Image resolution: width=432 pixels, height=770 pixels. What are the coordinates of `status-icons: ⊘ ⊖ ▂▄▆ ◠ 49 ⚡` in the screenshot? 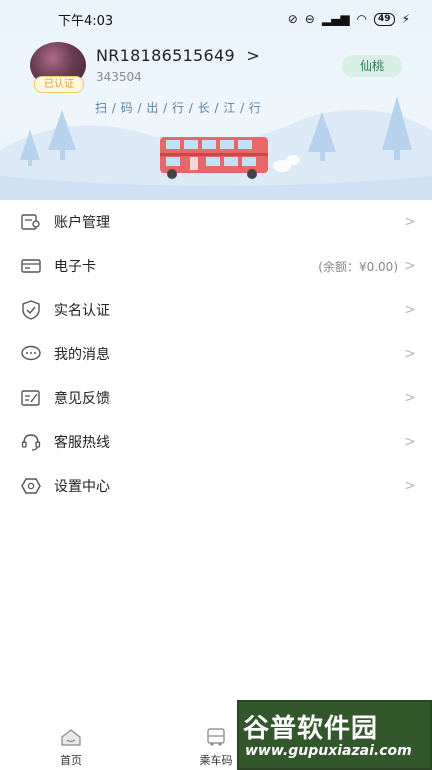 It's located at (349, 19).